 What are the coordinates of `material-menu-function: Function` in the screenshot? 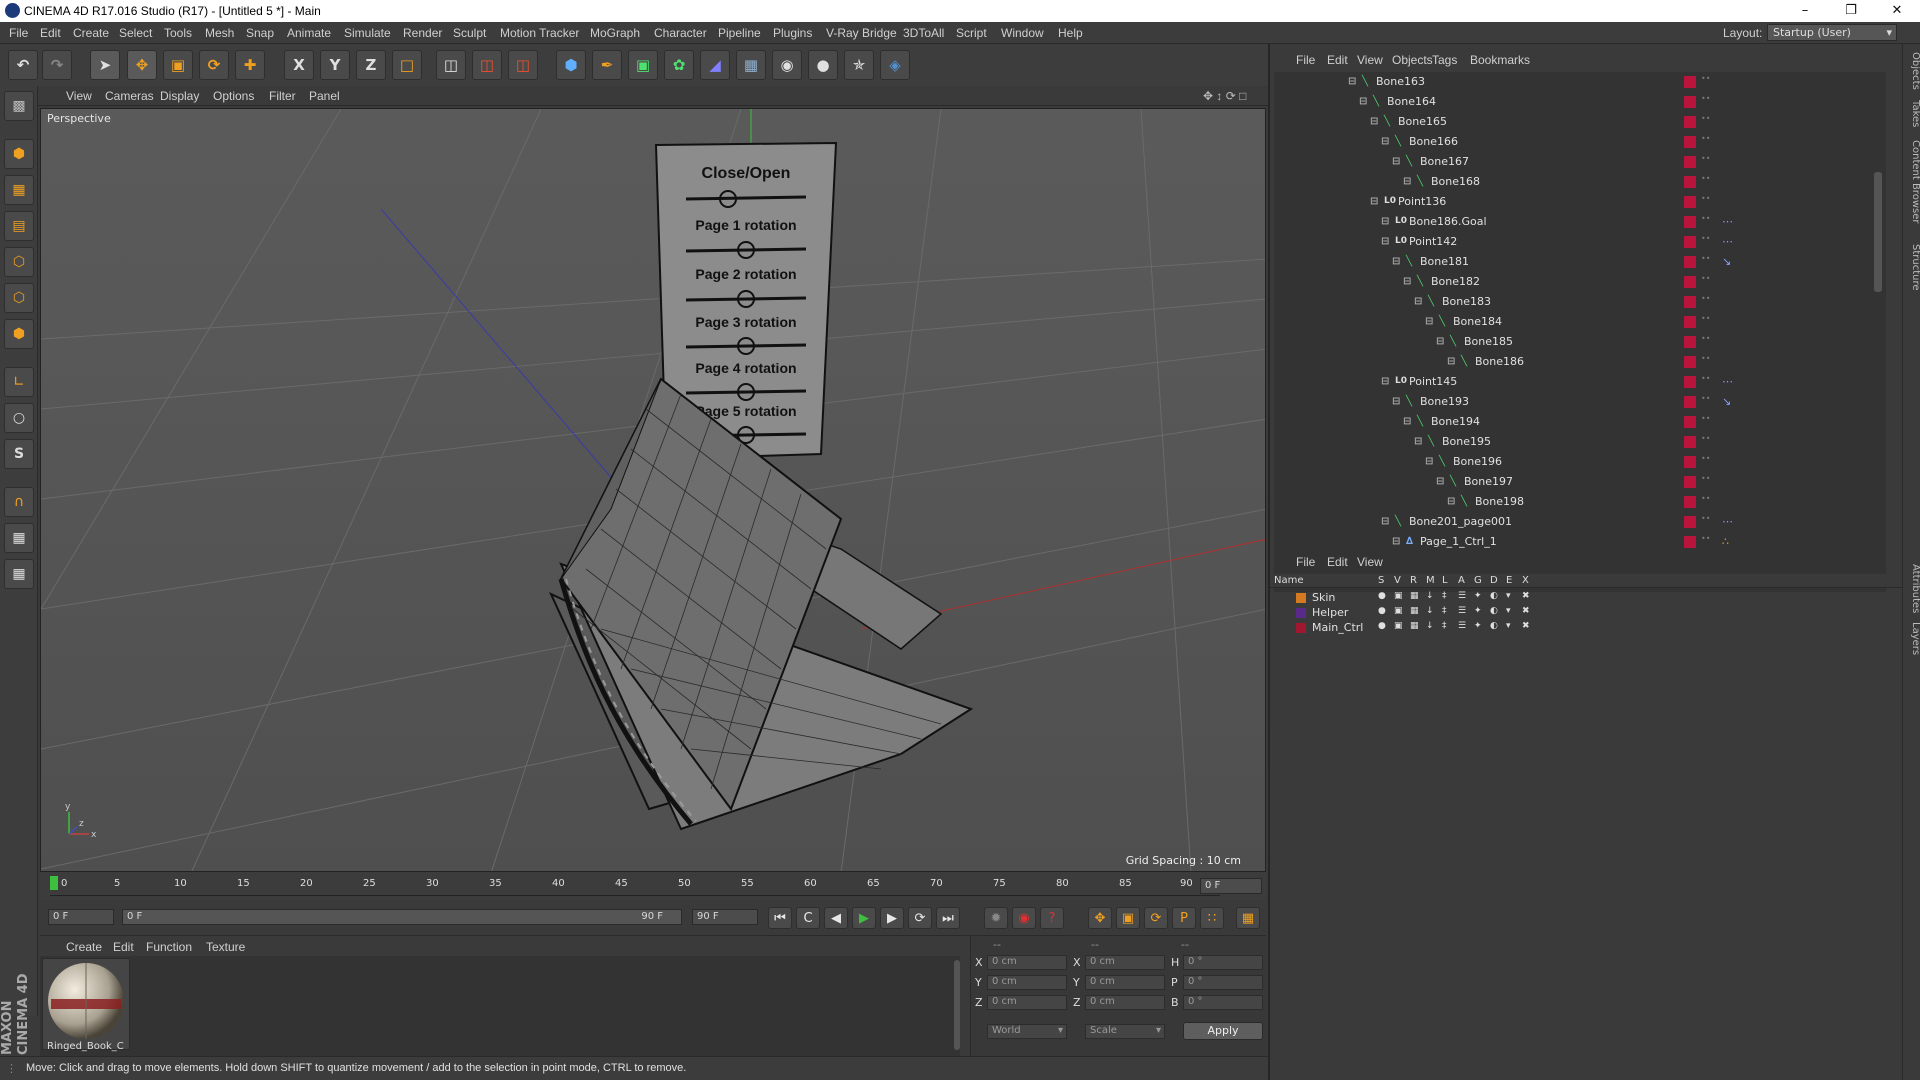 It's located at (169, 947).